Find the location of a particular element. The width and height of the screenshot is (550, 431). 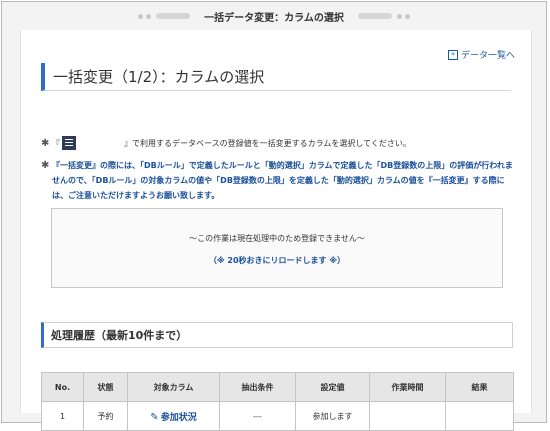

col-header-status: 状態 is located at coordinates (105, 387).